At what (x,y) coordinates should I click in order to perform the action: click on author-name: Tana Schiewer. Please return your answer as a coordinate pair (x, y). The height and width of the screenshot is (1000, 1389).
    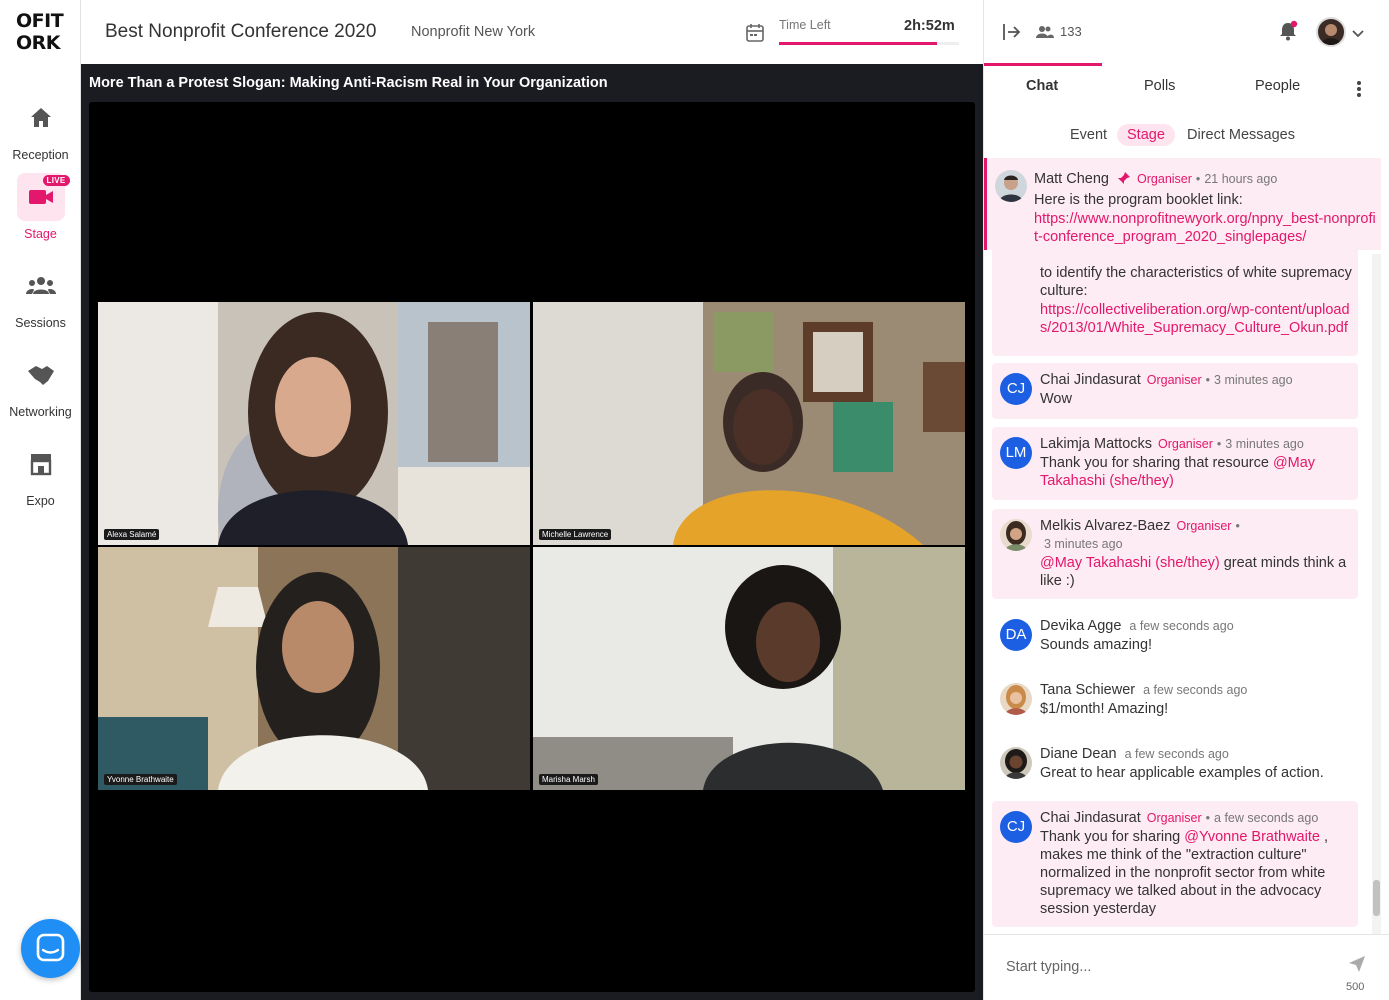
    Looking at the image, I should click on (1087, 690).